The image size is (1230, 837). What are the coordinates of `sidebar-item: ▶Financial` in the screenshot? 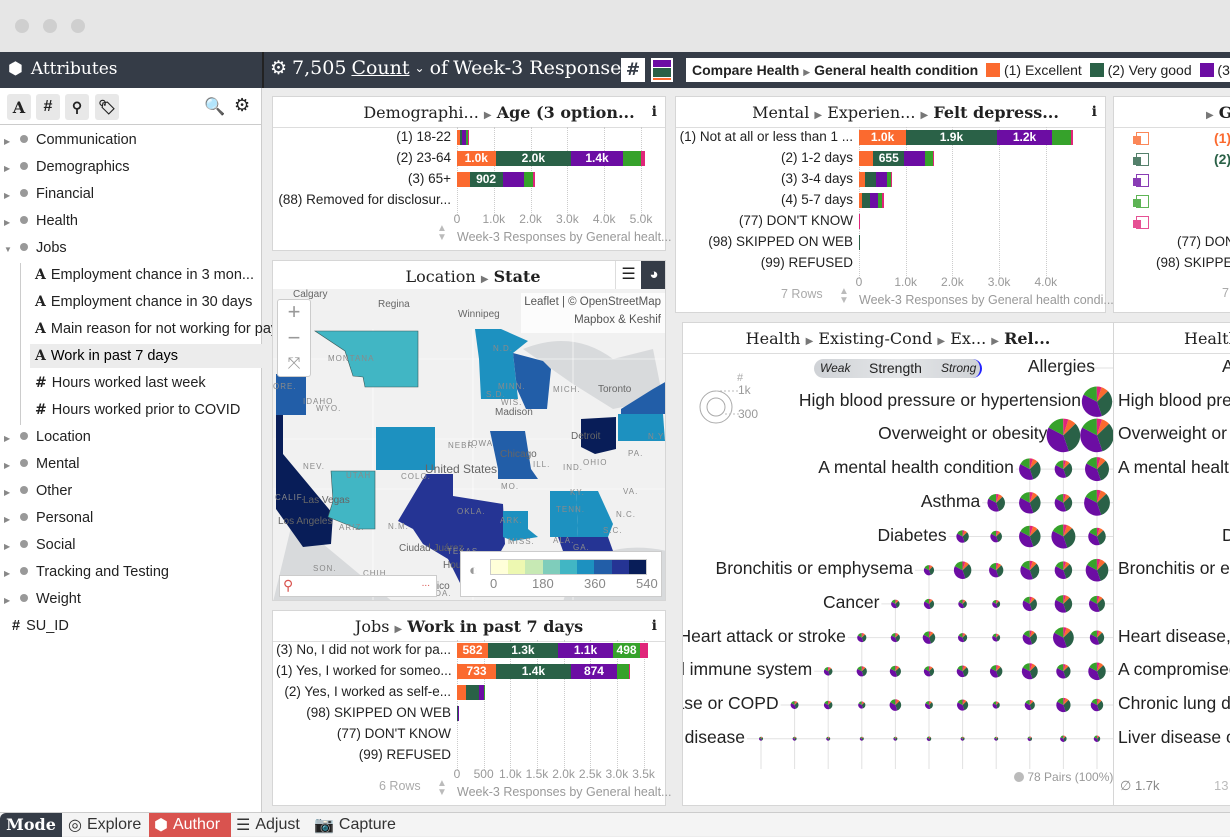 It's located at (49, 194).